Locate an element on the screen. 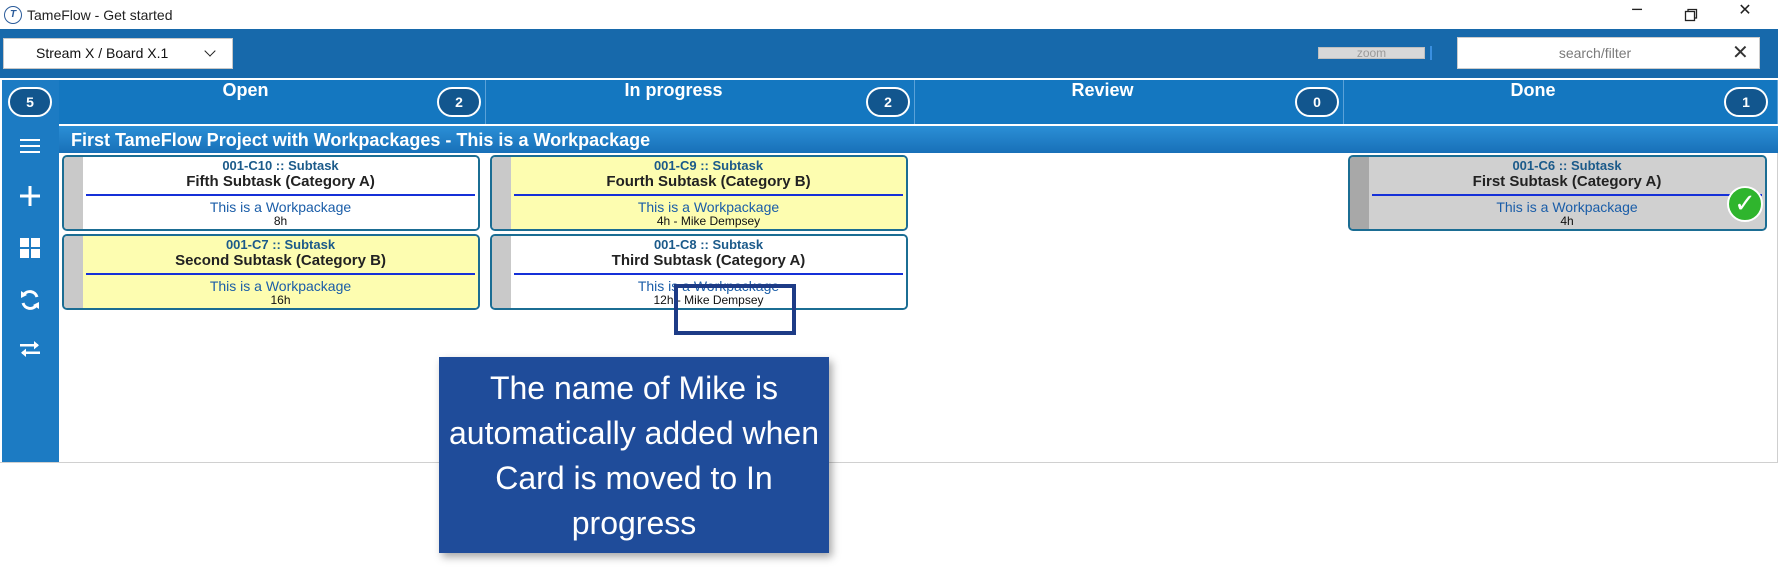 This screenshot has height=579, width=1778. search-input is located at coordinates (1595, 53).